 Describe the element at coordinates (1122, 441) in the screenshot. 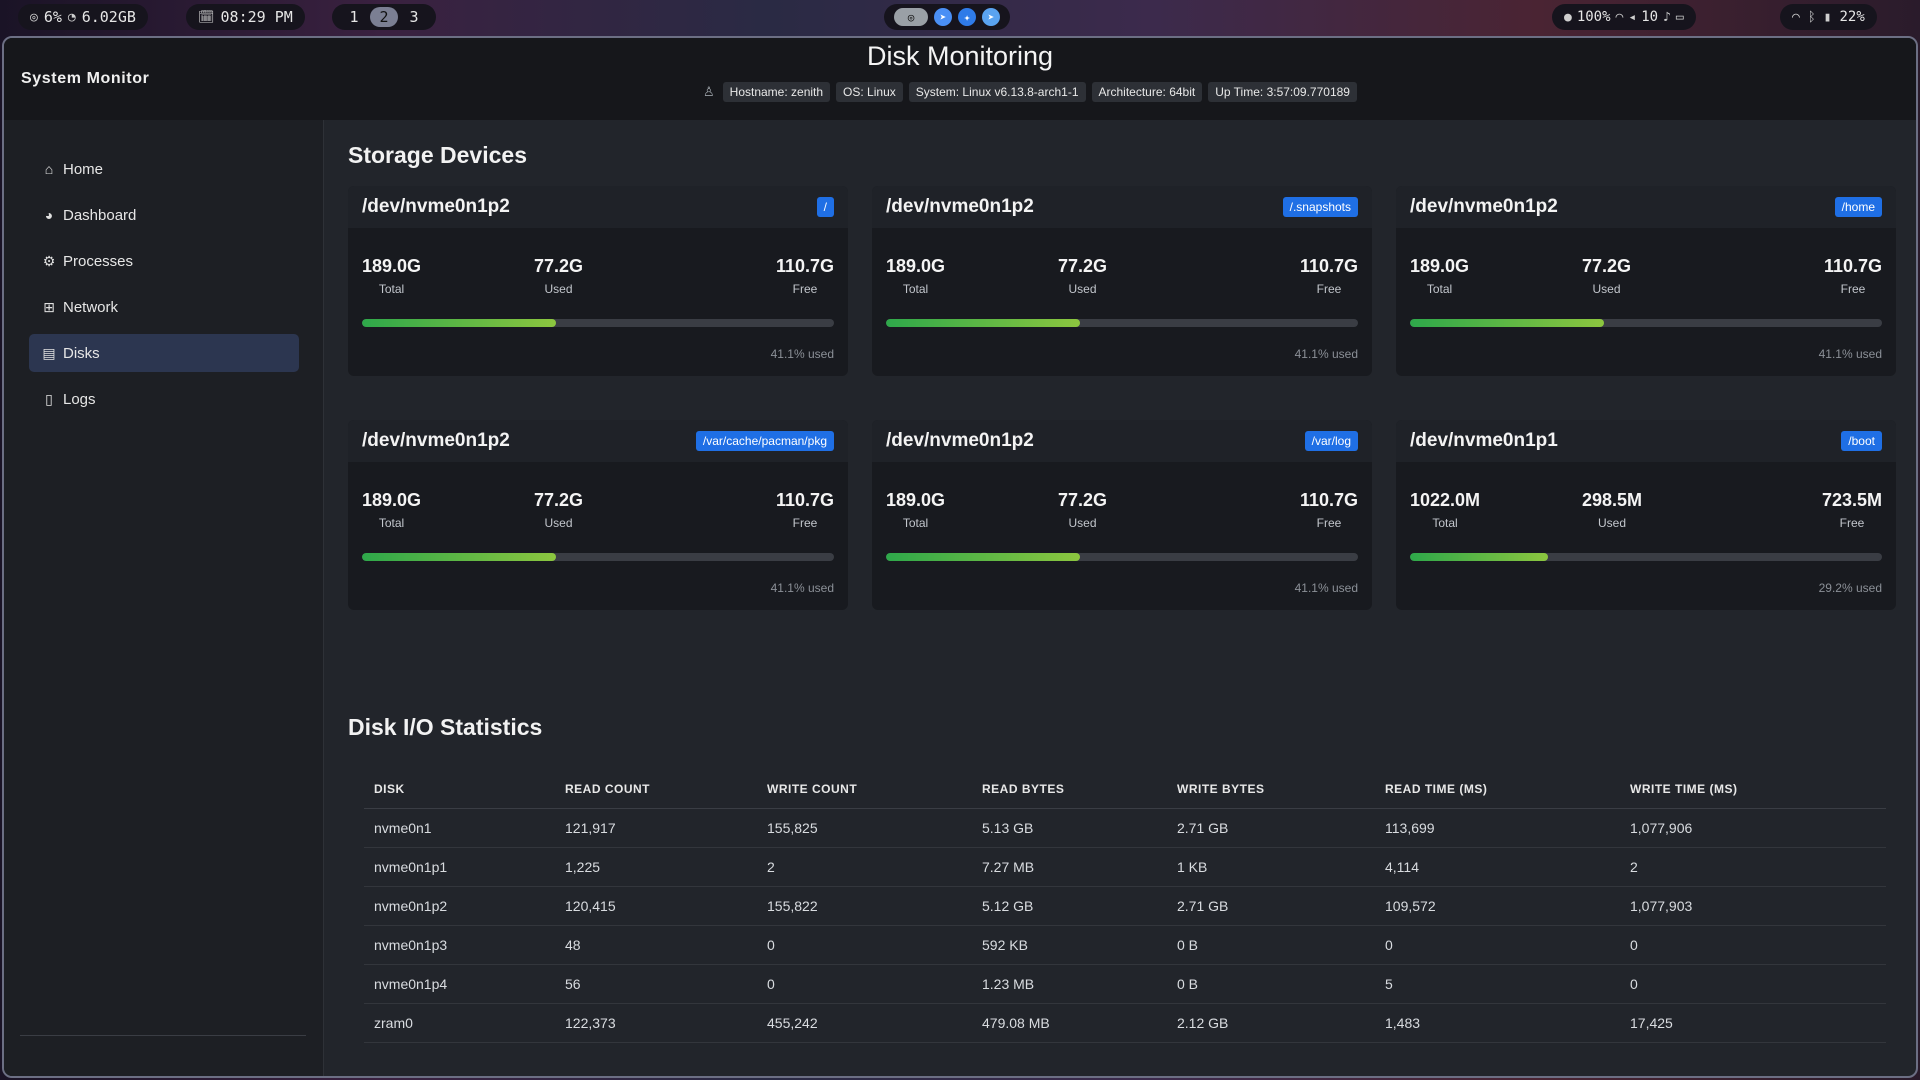

I see `card-header: /dev/nvme0n1p2/var/log` at that location.